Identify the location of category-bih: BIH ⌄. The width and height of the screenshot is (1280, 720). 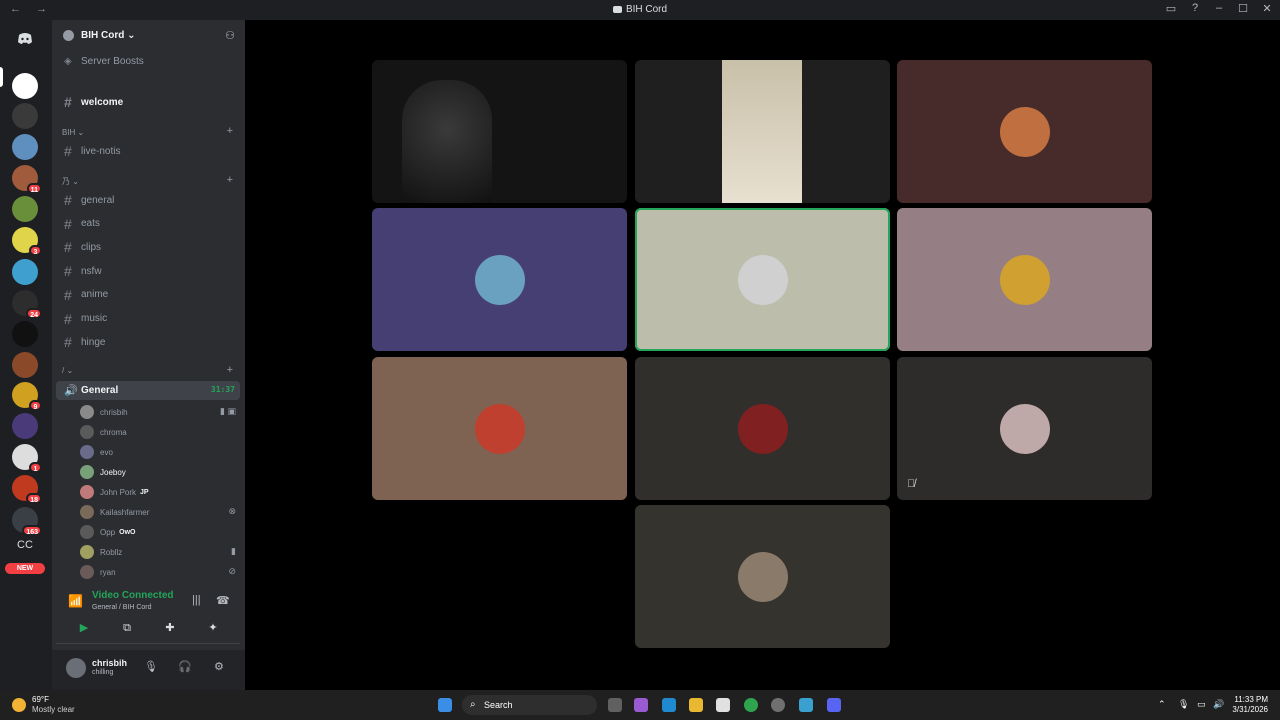
(73, 132).